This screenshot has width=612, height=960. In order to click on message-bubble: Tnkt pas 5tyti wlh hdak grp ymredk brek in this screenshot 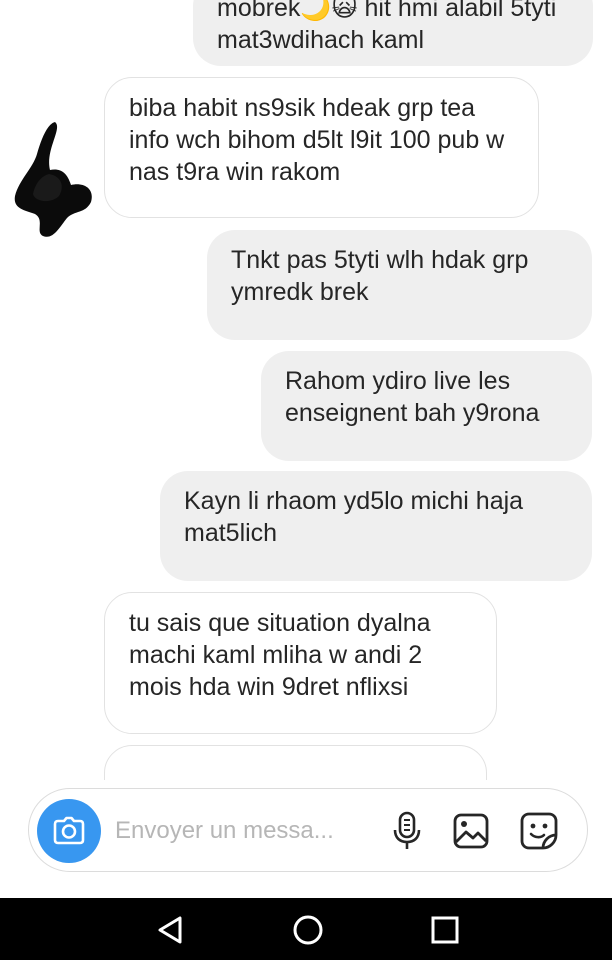, I will do `click(399, 285)`.